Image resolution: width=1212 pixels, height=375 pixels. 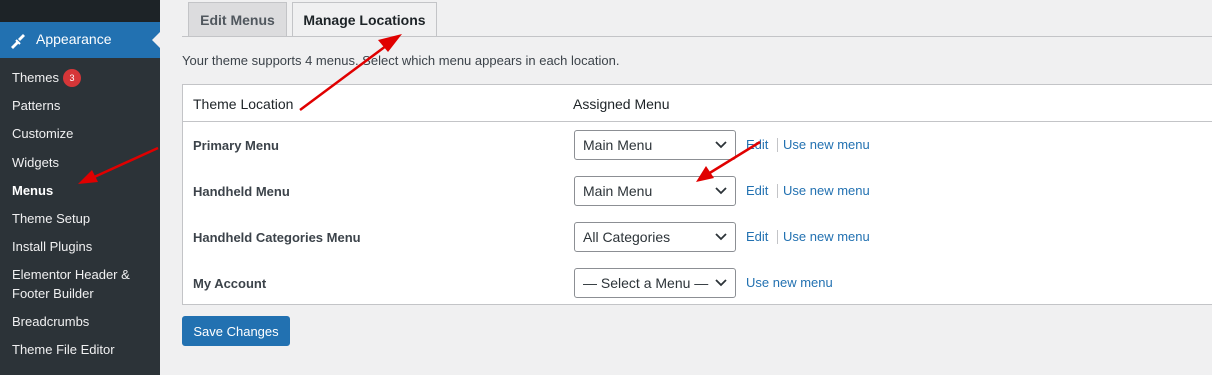 I want to click on submenu-item-customize: Customize, so click(x=42, y=133).